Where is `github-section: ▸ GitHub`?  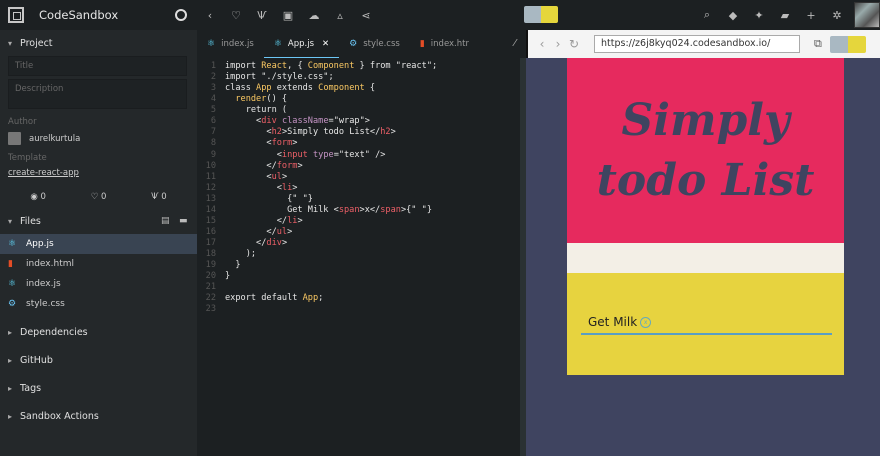 github-section: ▸ GitHub is located at coordinates (98, 360).